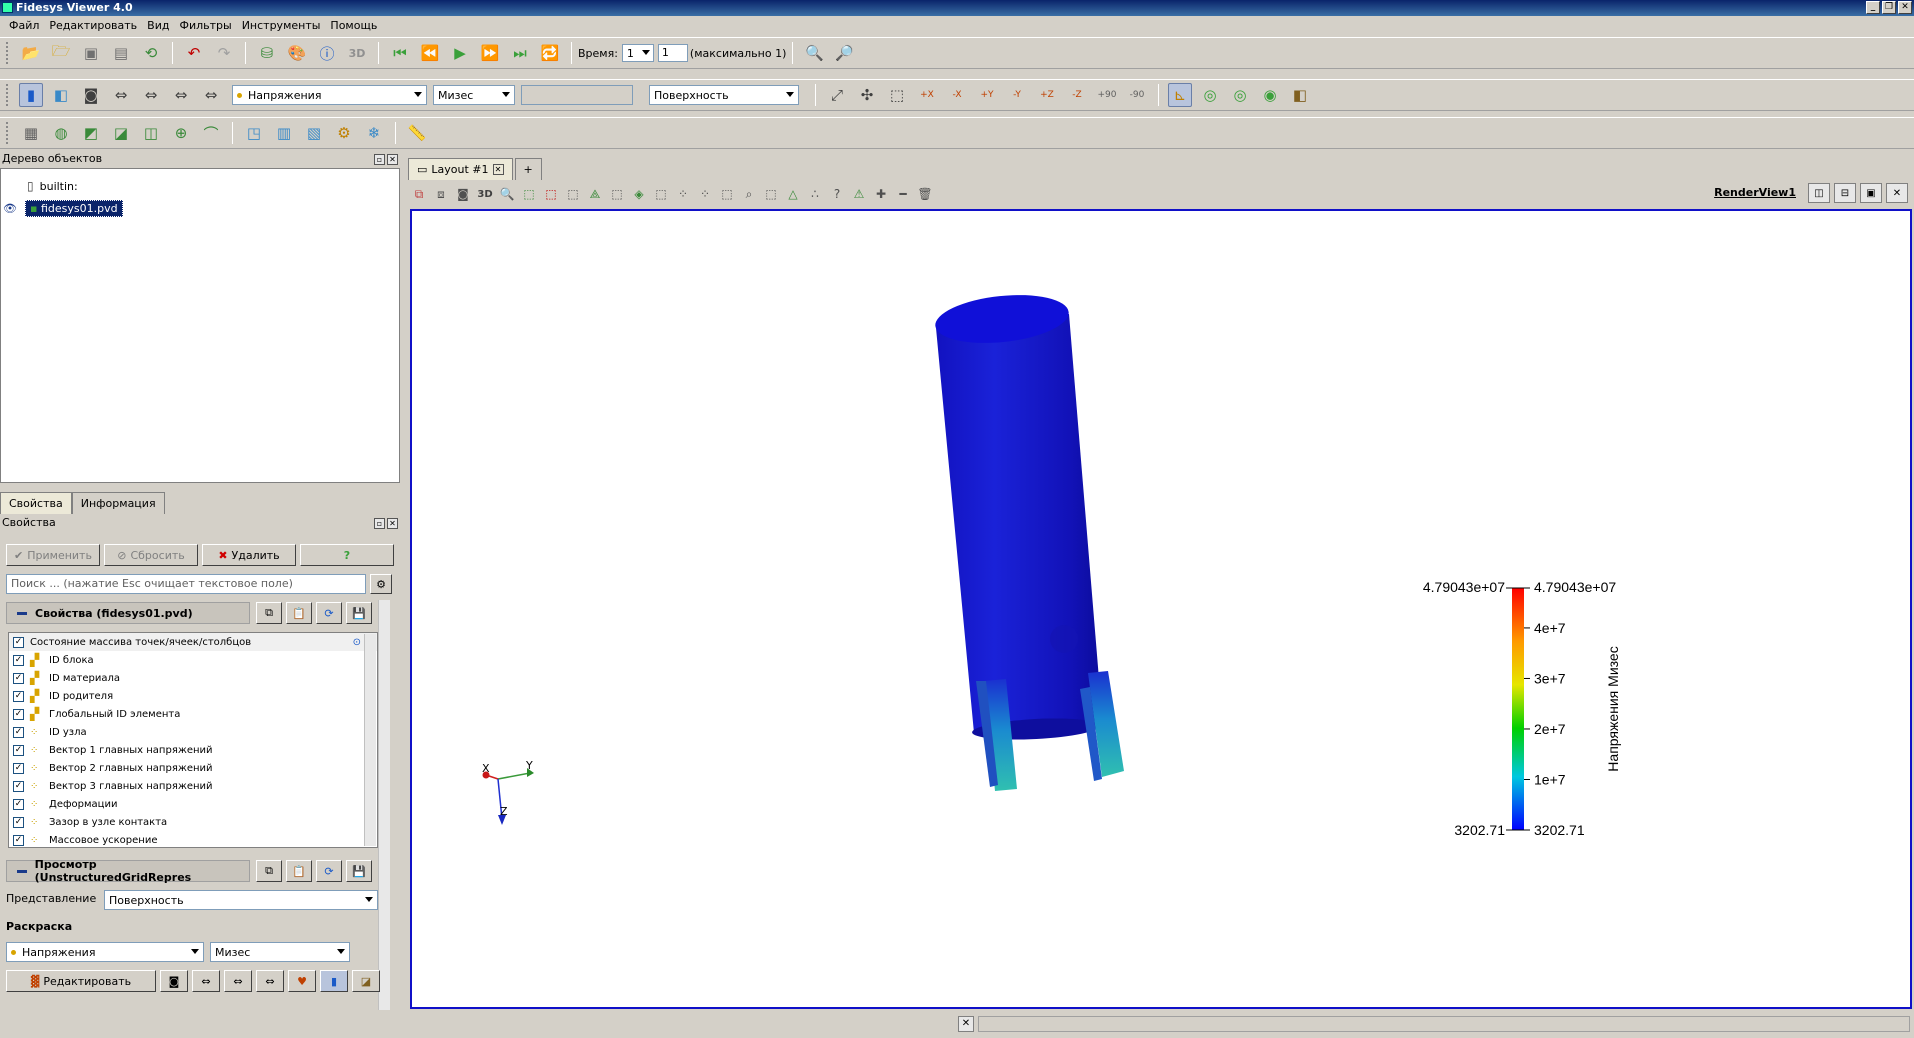  I want to click on pick-center-icon: ◎, so click(1240, 95).